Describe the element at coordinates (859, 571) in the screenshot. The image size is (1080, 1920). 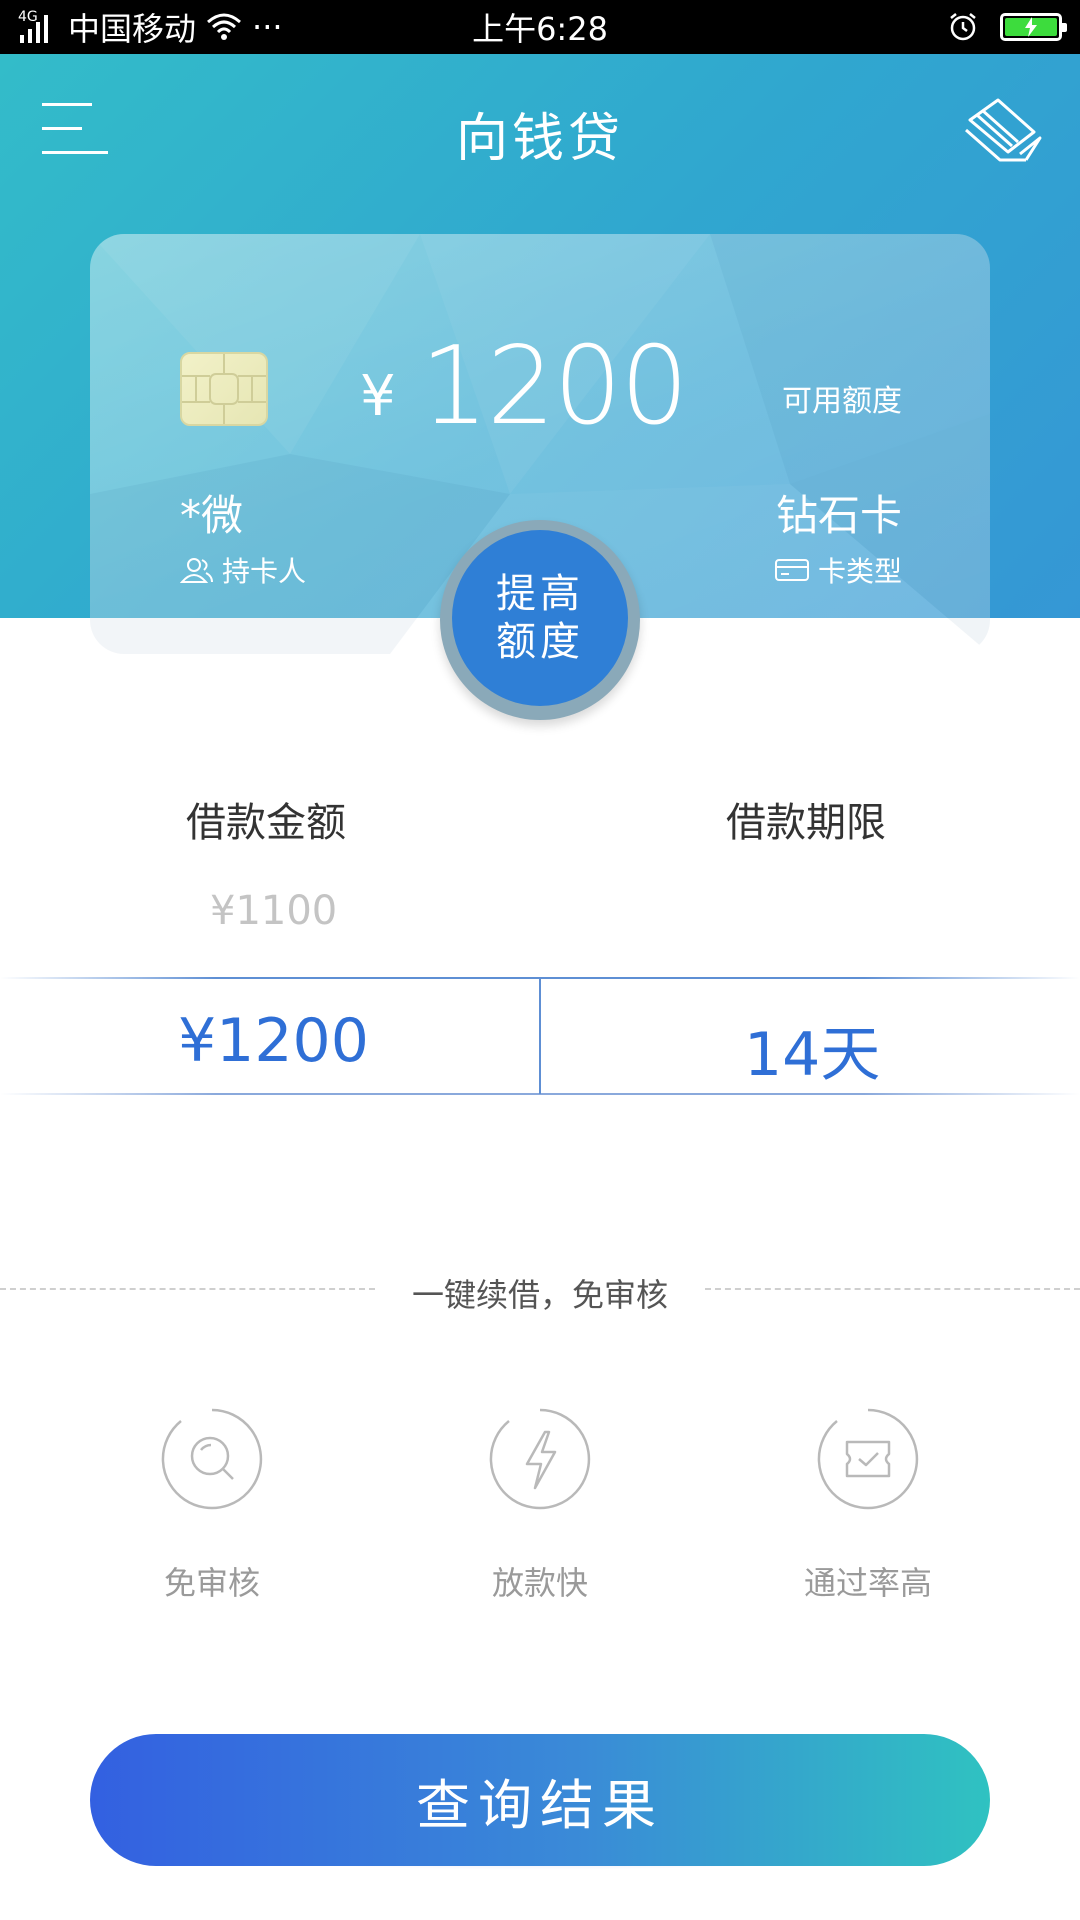
I see `card-type-label-text: 卡类型` at that location.